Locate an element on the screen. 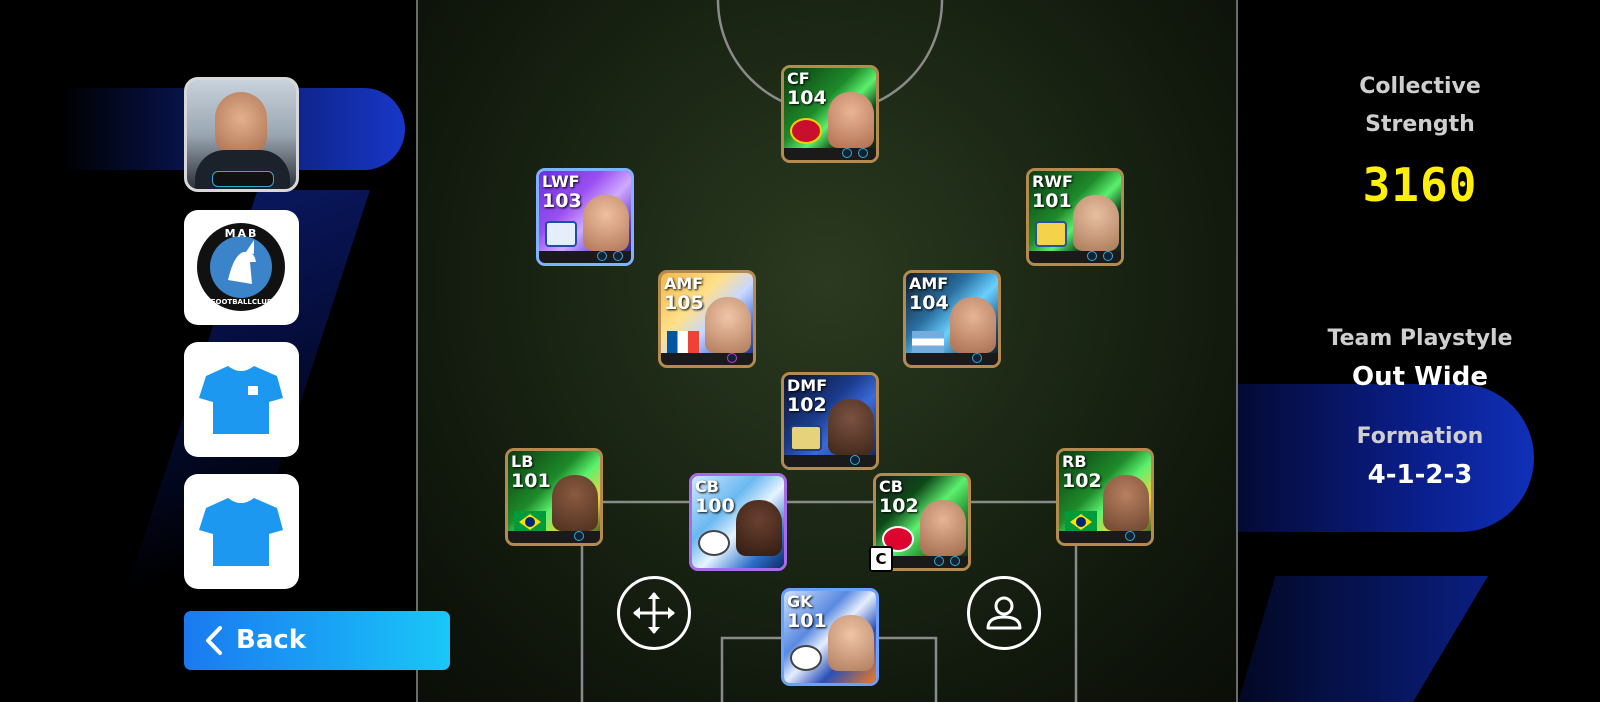 This screenshot has height=702, width=1600. back-button: Back is located at coordinates (317, 640).